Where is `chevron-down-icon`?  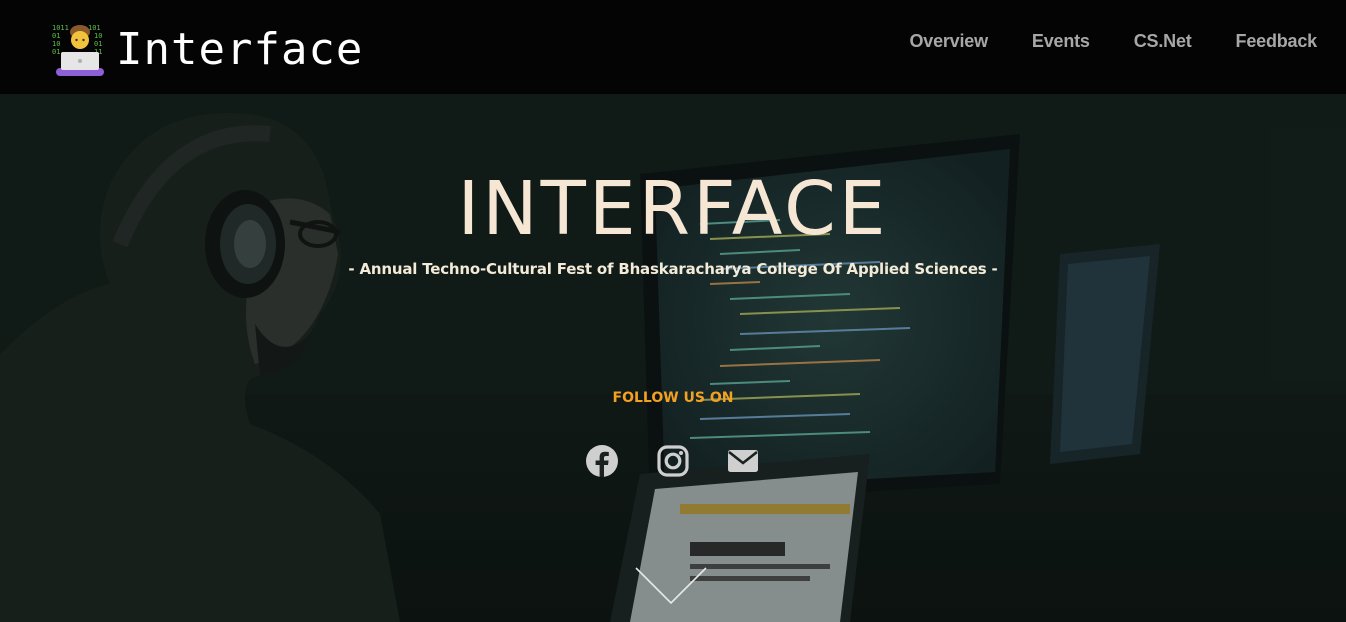 chevron-down-icon is located at coordinates (671, 586).